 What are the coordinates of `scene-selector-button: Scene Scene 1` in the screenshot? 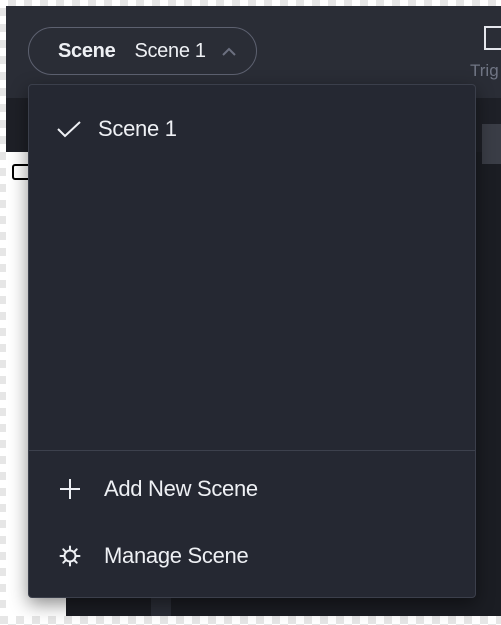 It's located at (142, 51).